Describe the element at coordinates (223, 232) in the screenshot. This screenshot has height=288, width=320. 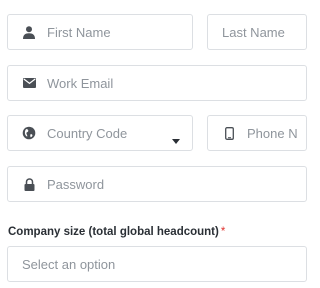
I see `required-asterisk: *` at that location.